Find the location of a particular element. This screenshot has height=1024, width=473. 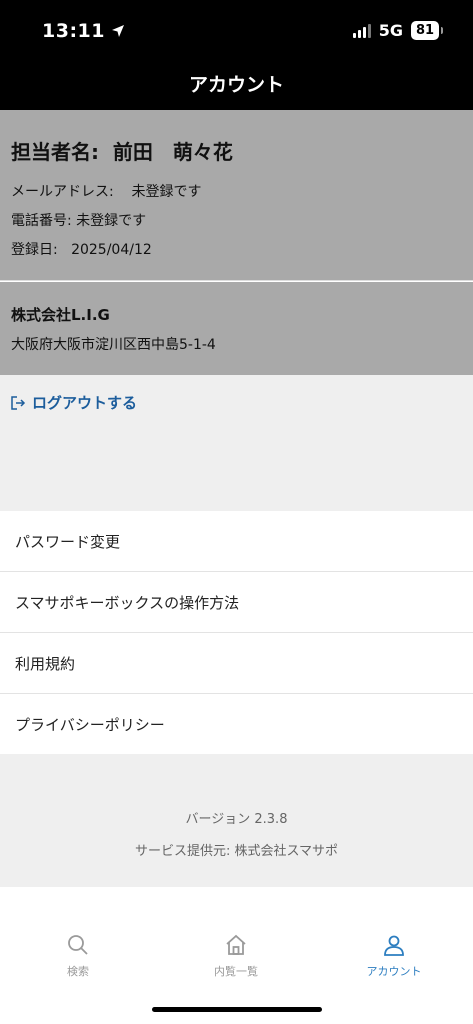

version-text: バージョン 2.3.8 is located at coordinates (236, 819).